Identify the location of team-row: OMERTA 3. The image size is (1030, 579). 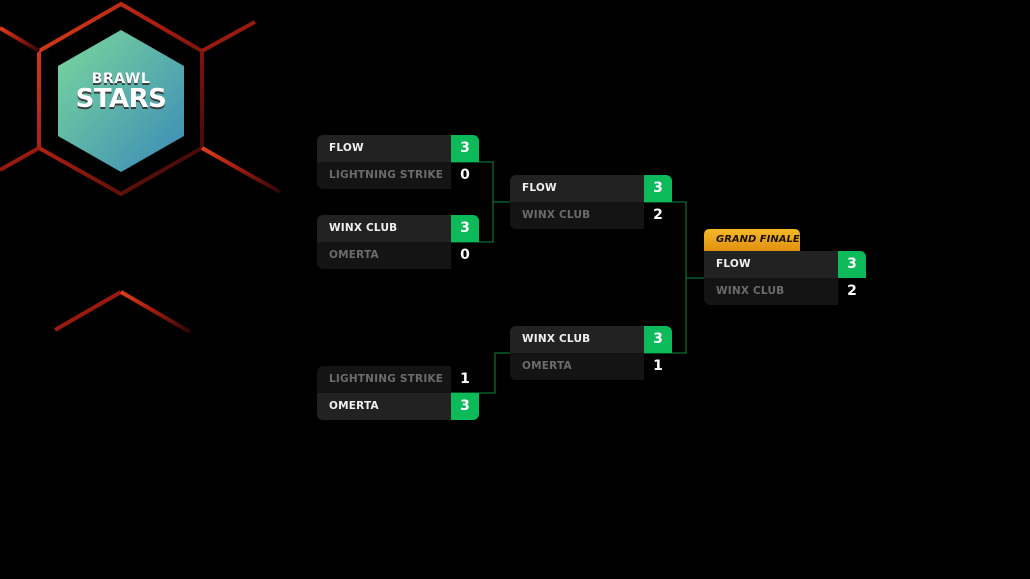
(398, 406).